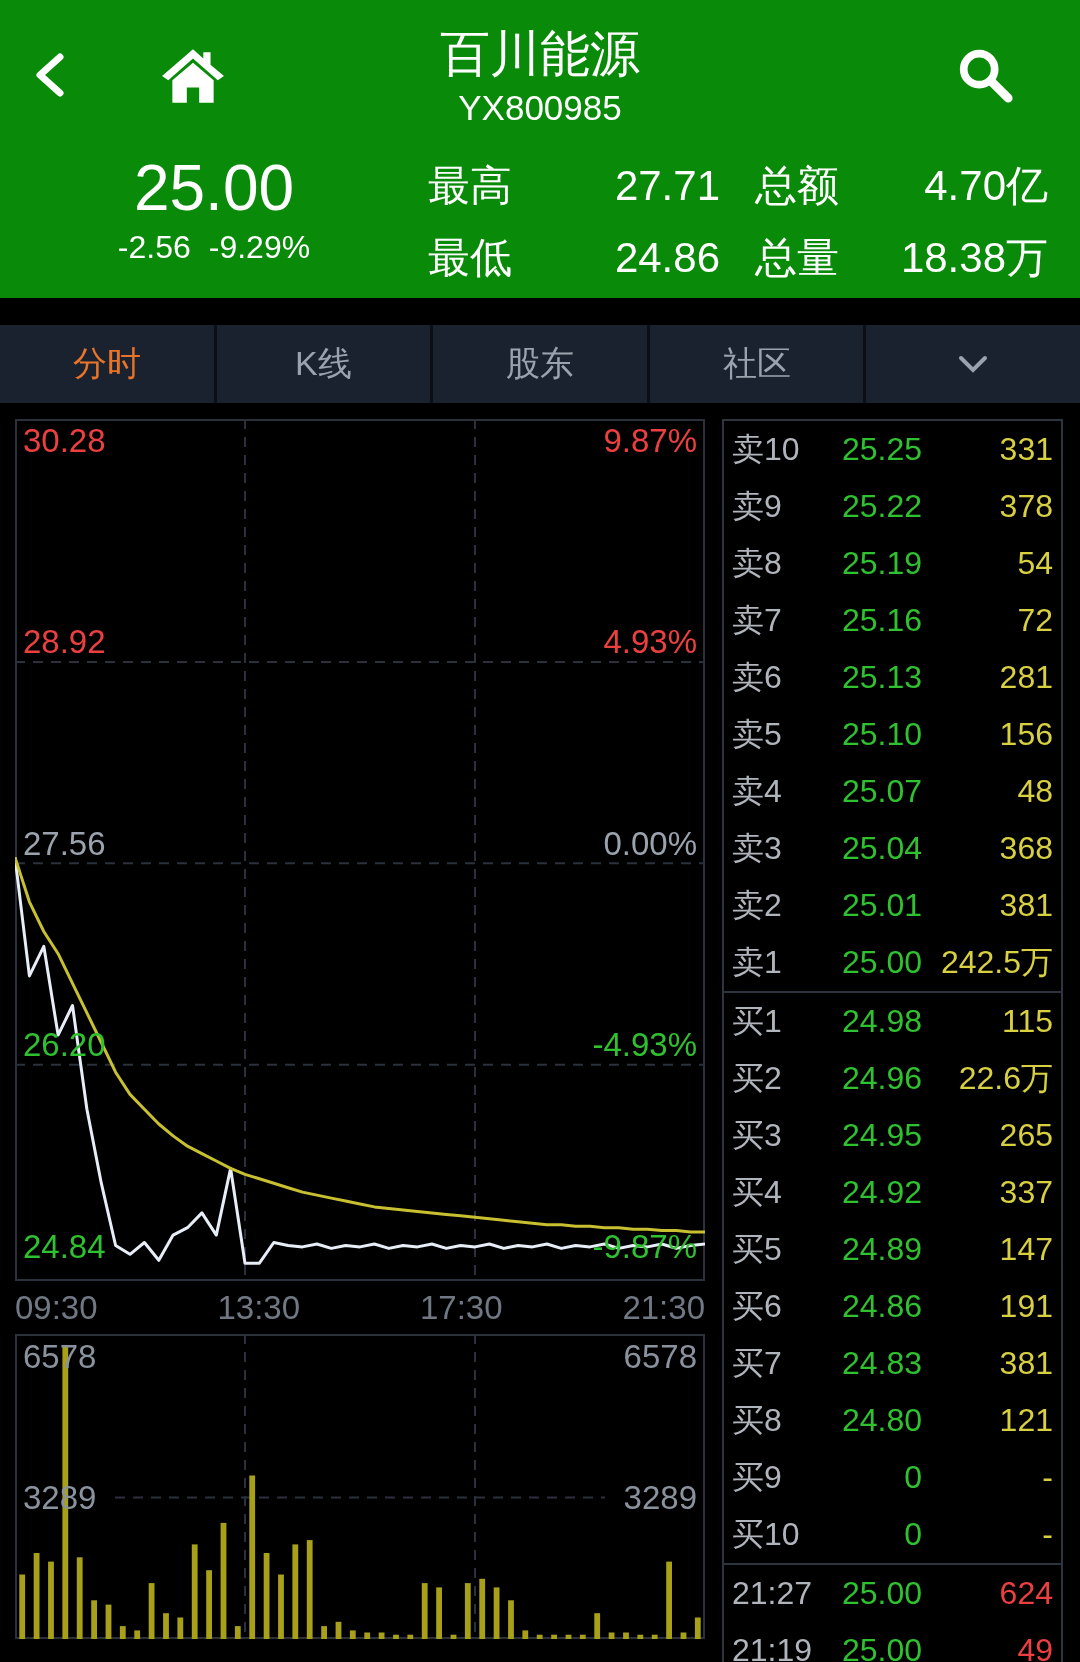 This screenshot has height=1662, width=1080. What do you see at coordinates (757, 1249) in the screenshot?
I see `level-label: 买5` at bounding box center [757, 1249].